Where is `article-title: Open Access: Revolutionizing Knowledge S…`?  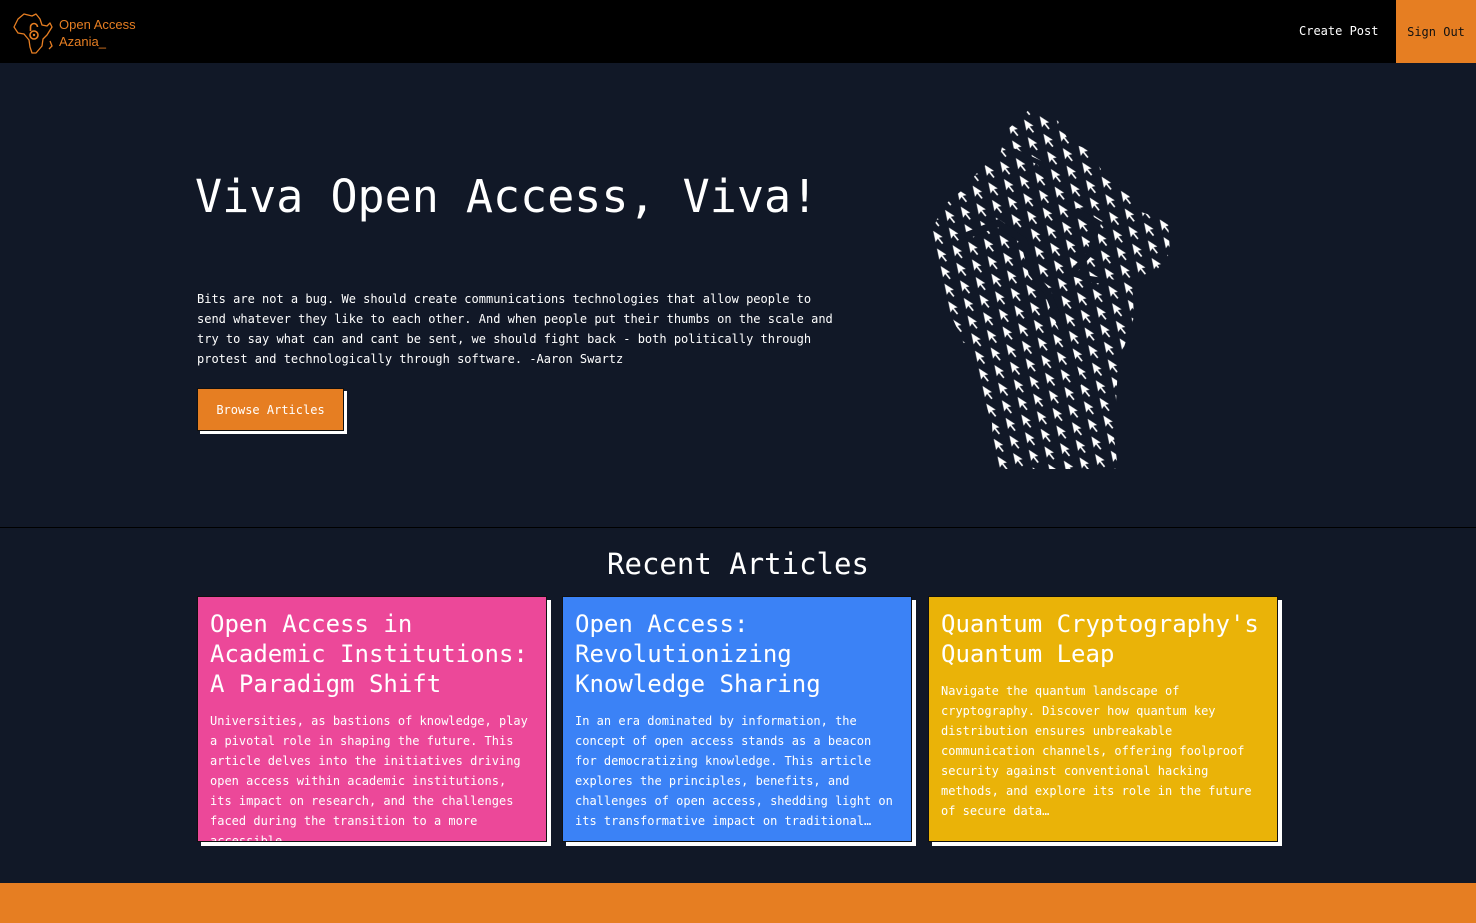 article-title: Open Access: Revolutionizing Knowledge S… is located at coordinates (737, 654).